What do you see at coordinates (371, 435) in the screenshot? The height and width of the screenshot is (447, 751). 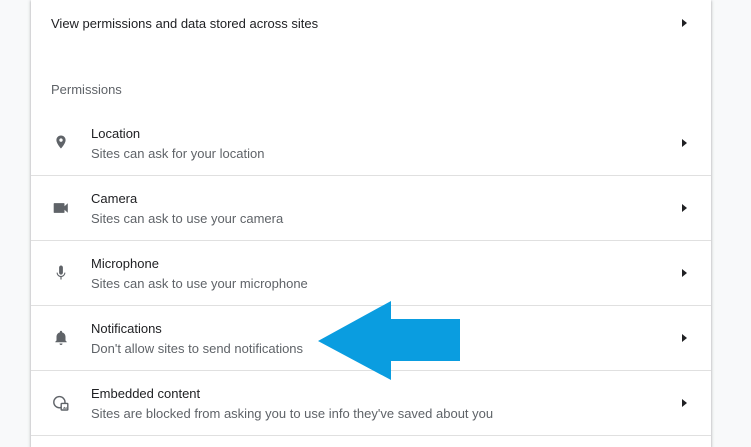 I see `row-divider` at bounding box center [371, 435].